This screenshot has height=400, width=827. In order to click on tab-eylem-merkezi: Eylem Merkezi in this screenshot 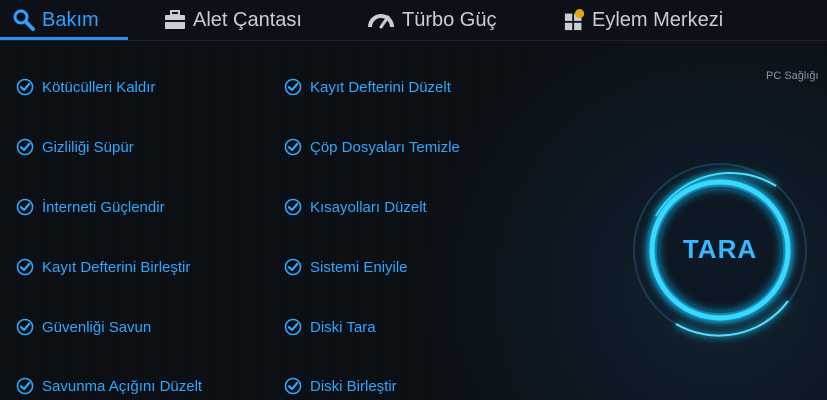, I will do `click(643, 20)`.